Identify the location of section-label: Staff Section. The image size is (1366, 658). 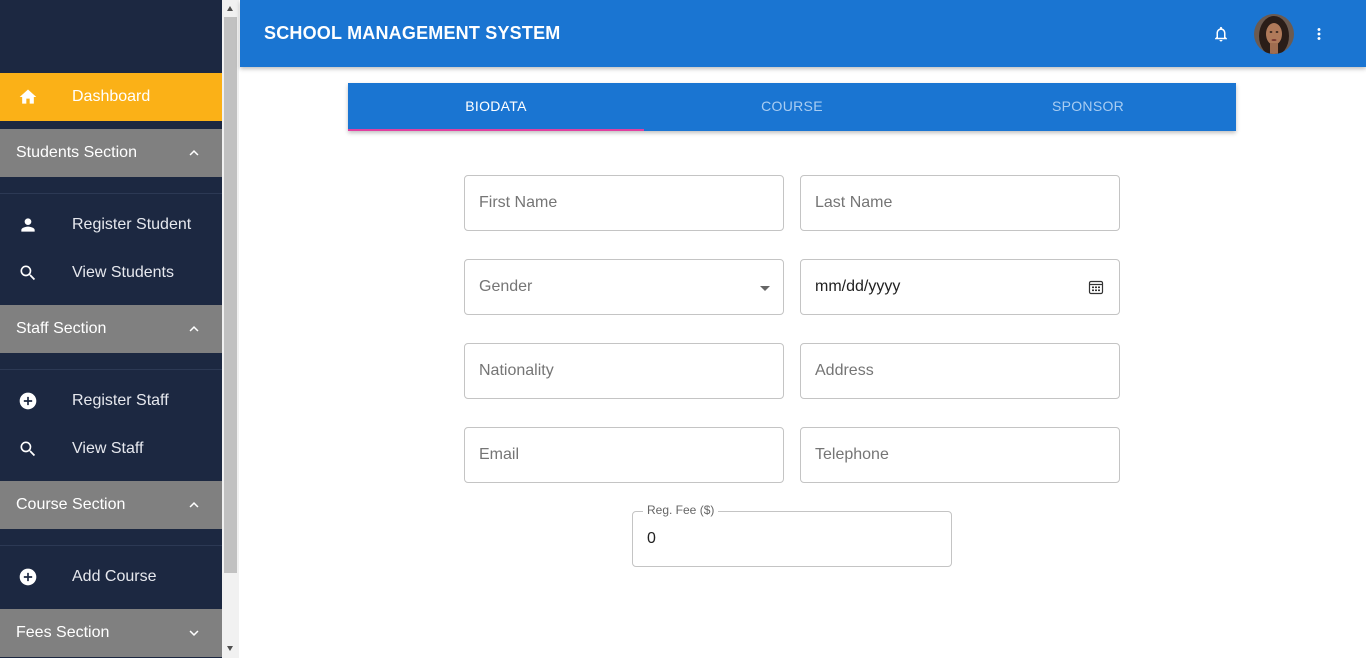
(61, 328).